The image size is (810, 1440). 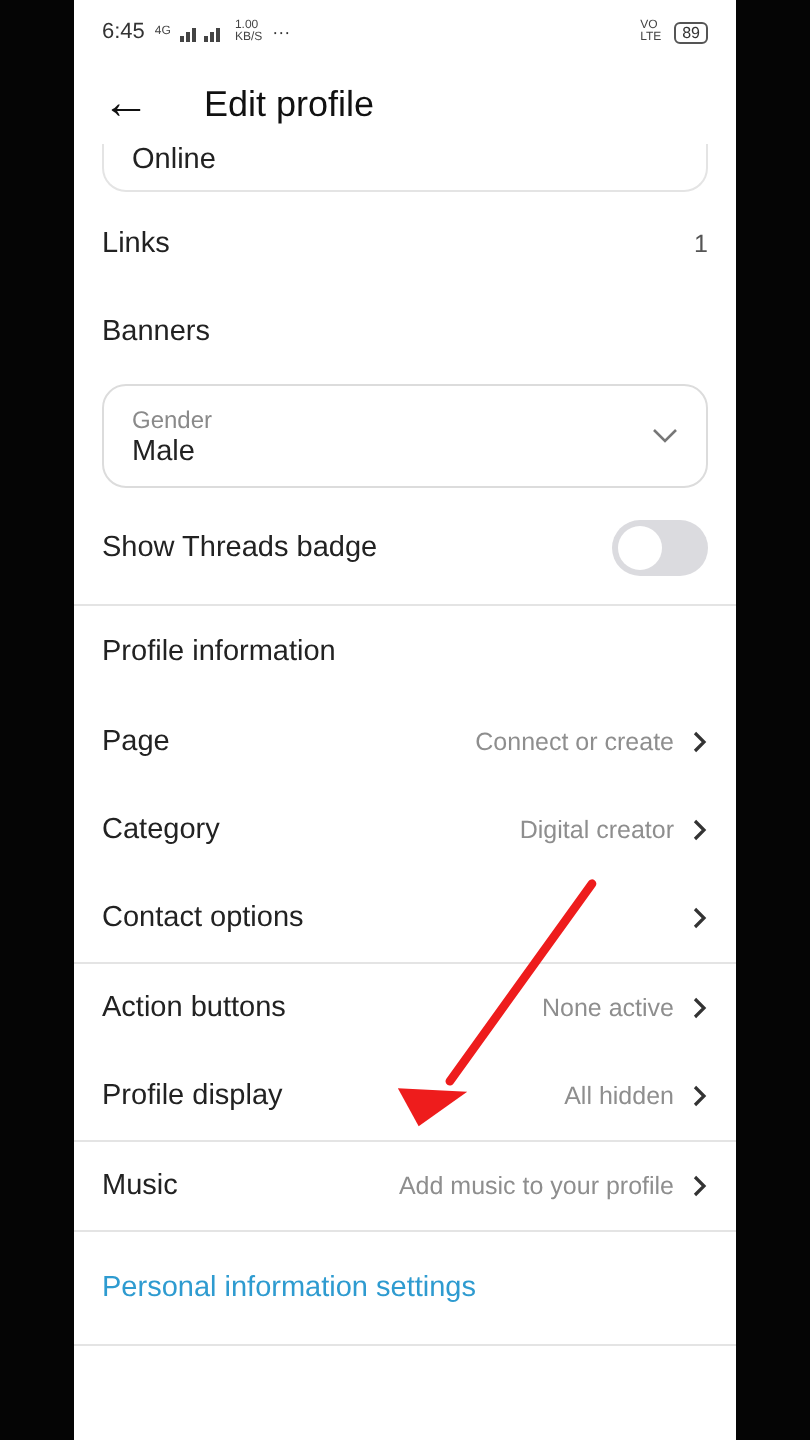 What do you see at coordinates (281, 32) in the screenshot?
I see `more-indicator: ···` at bounding box center [281, 32].